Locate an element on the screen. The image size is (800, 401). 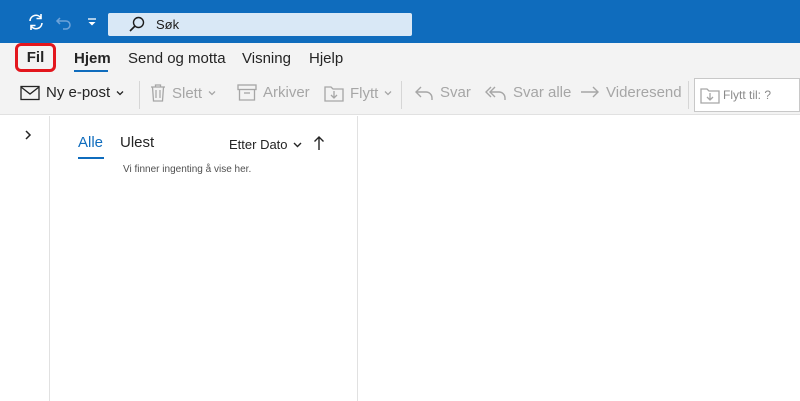
delete-button: Slett is located at coordinates (183, 93).